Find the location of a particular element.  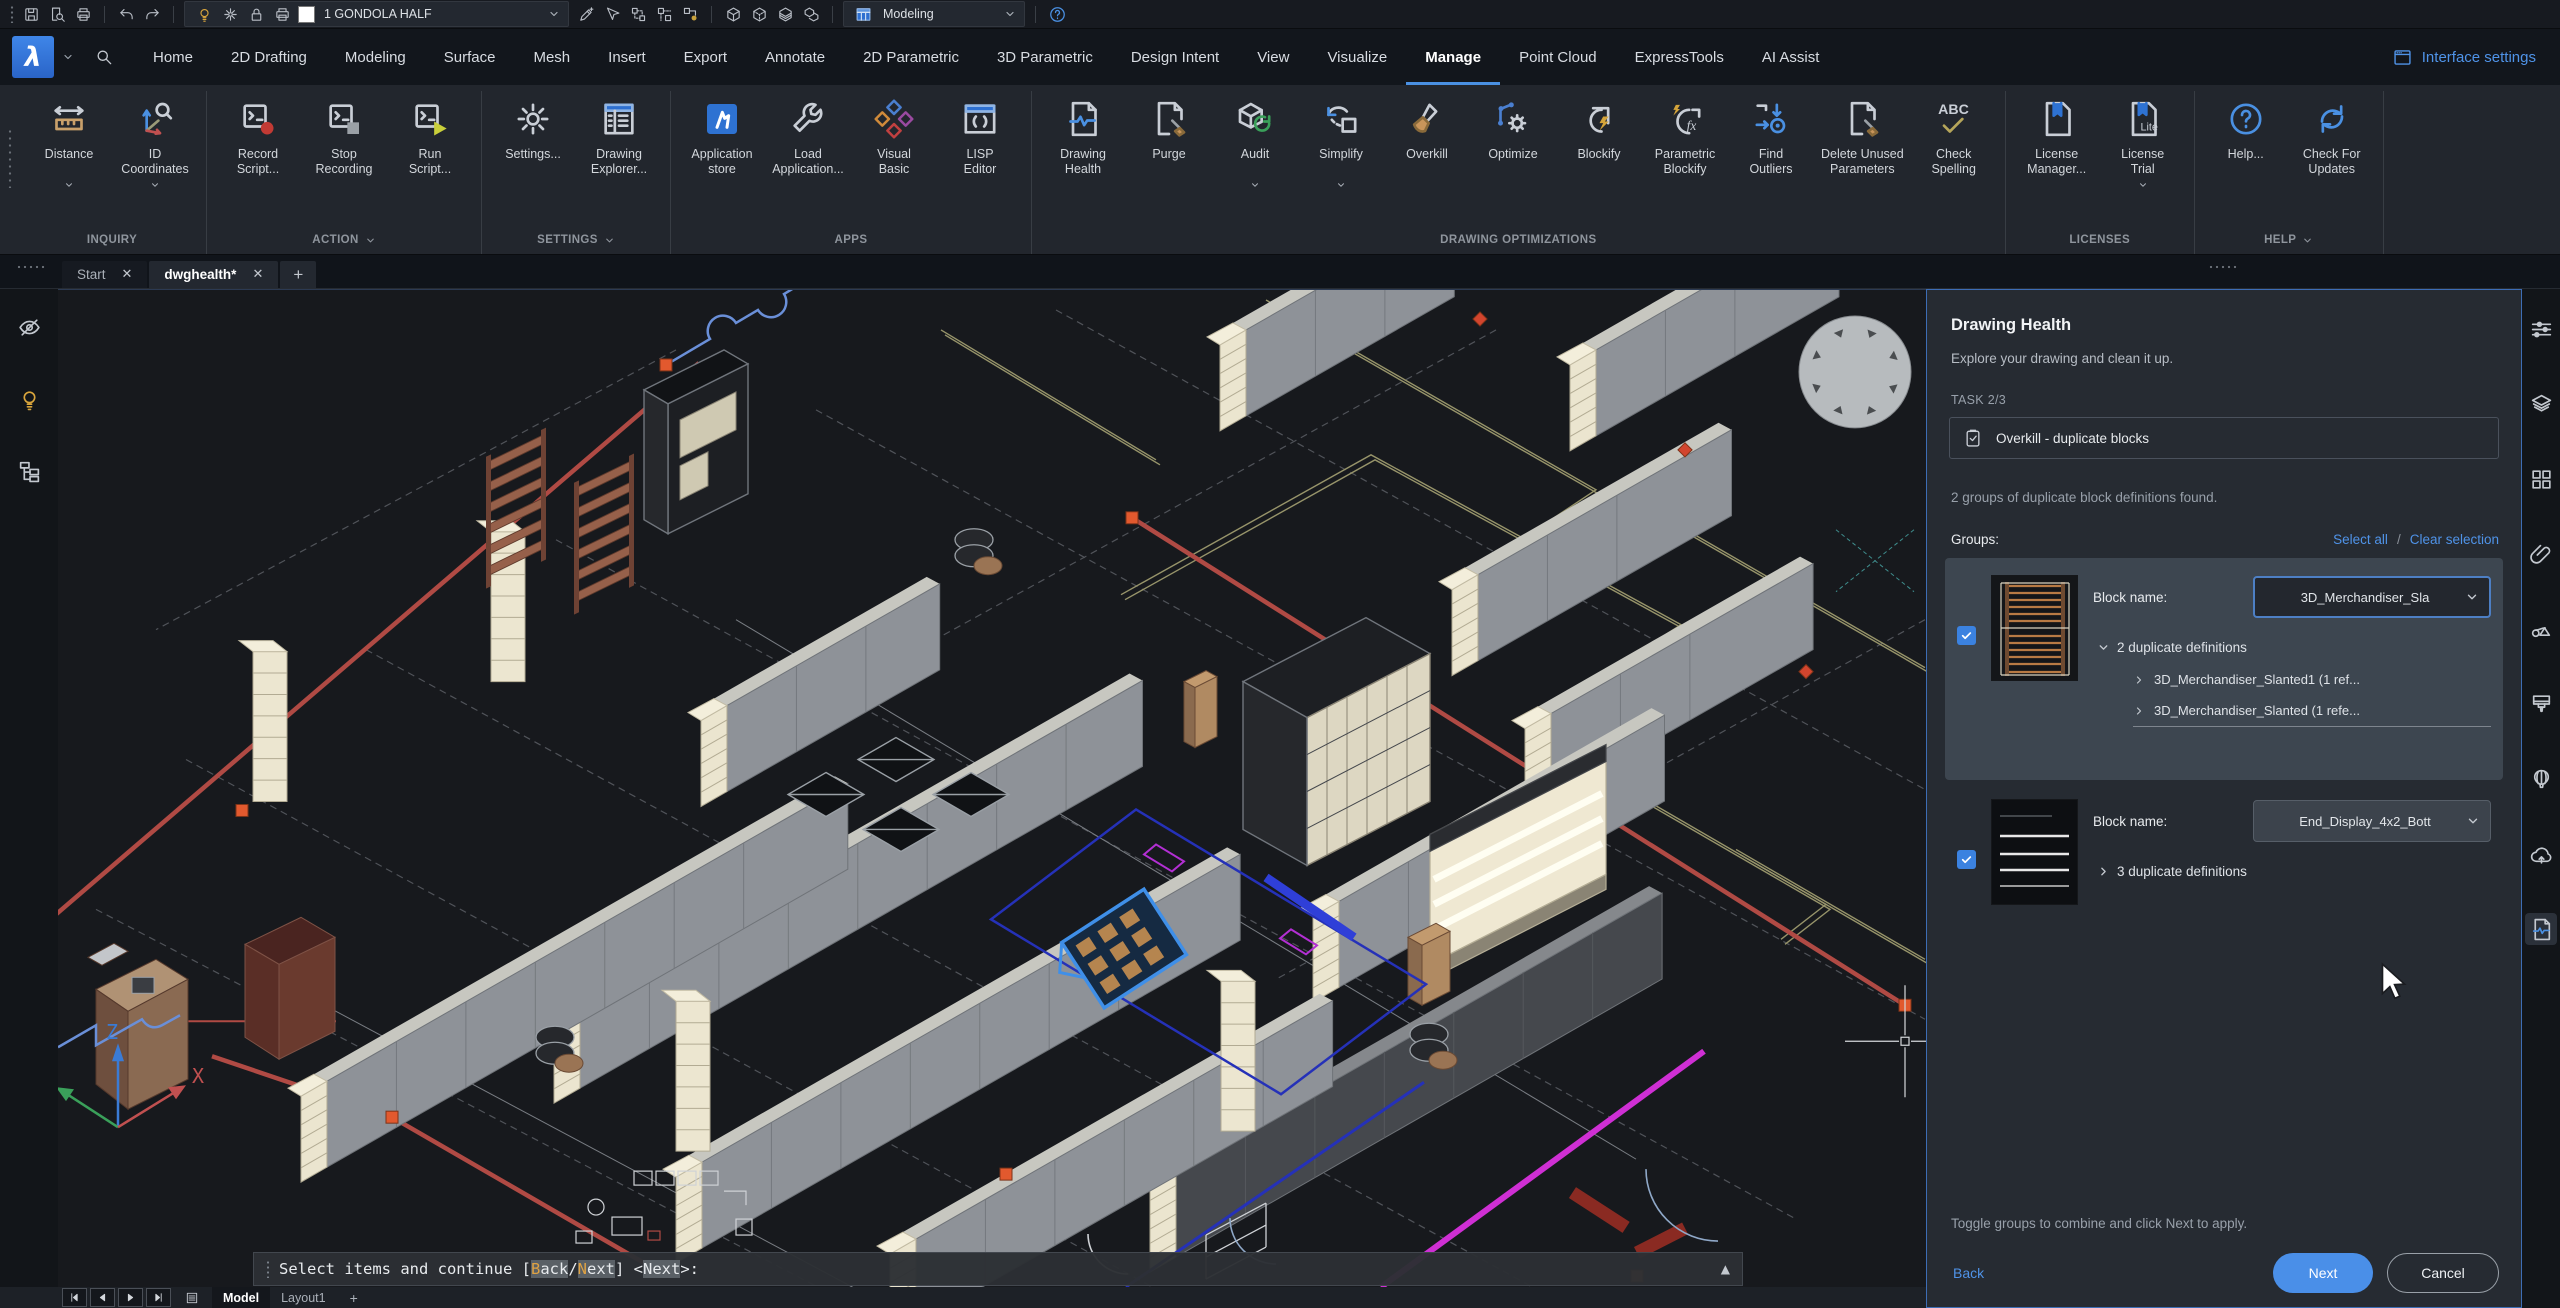

structure-icon is located at coordinates (29, 471).